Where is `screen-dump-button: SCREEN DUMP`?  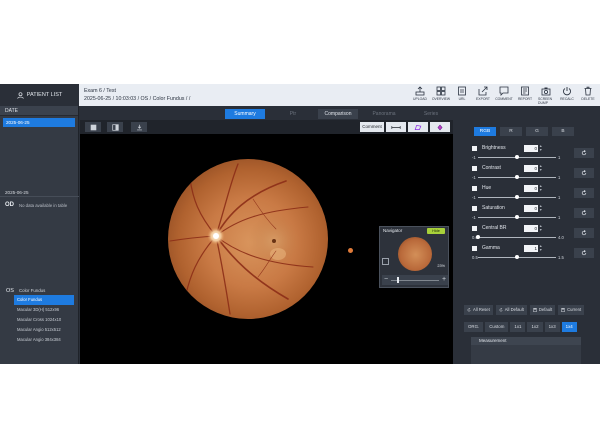 screen-dump-button: SCREEN DUMP is located at coordinates (546, 95).